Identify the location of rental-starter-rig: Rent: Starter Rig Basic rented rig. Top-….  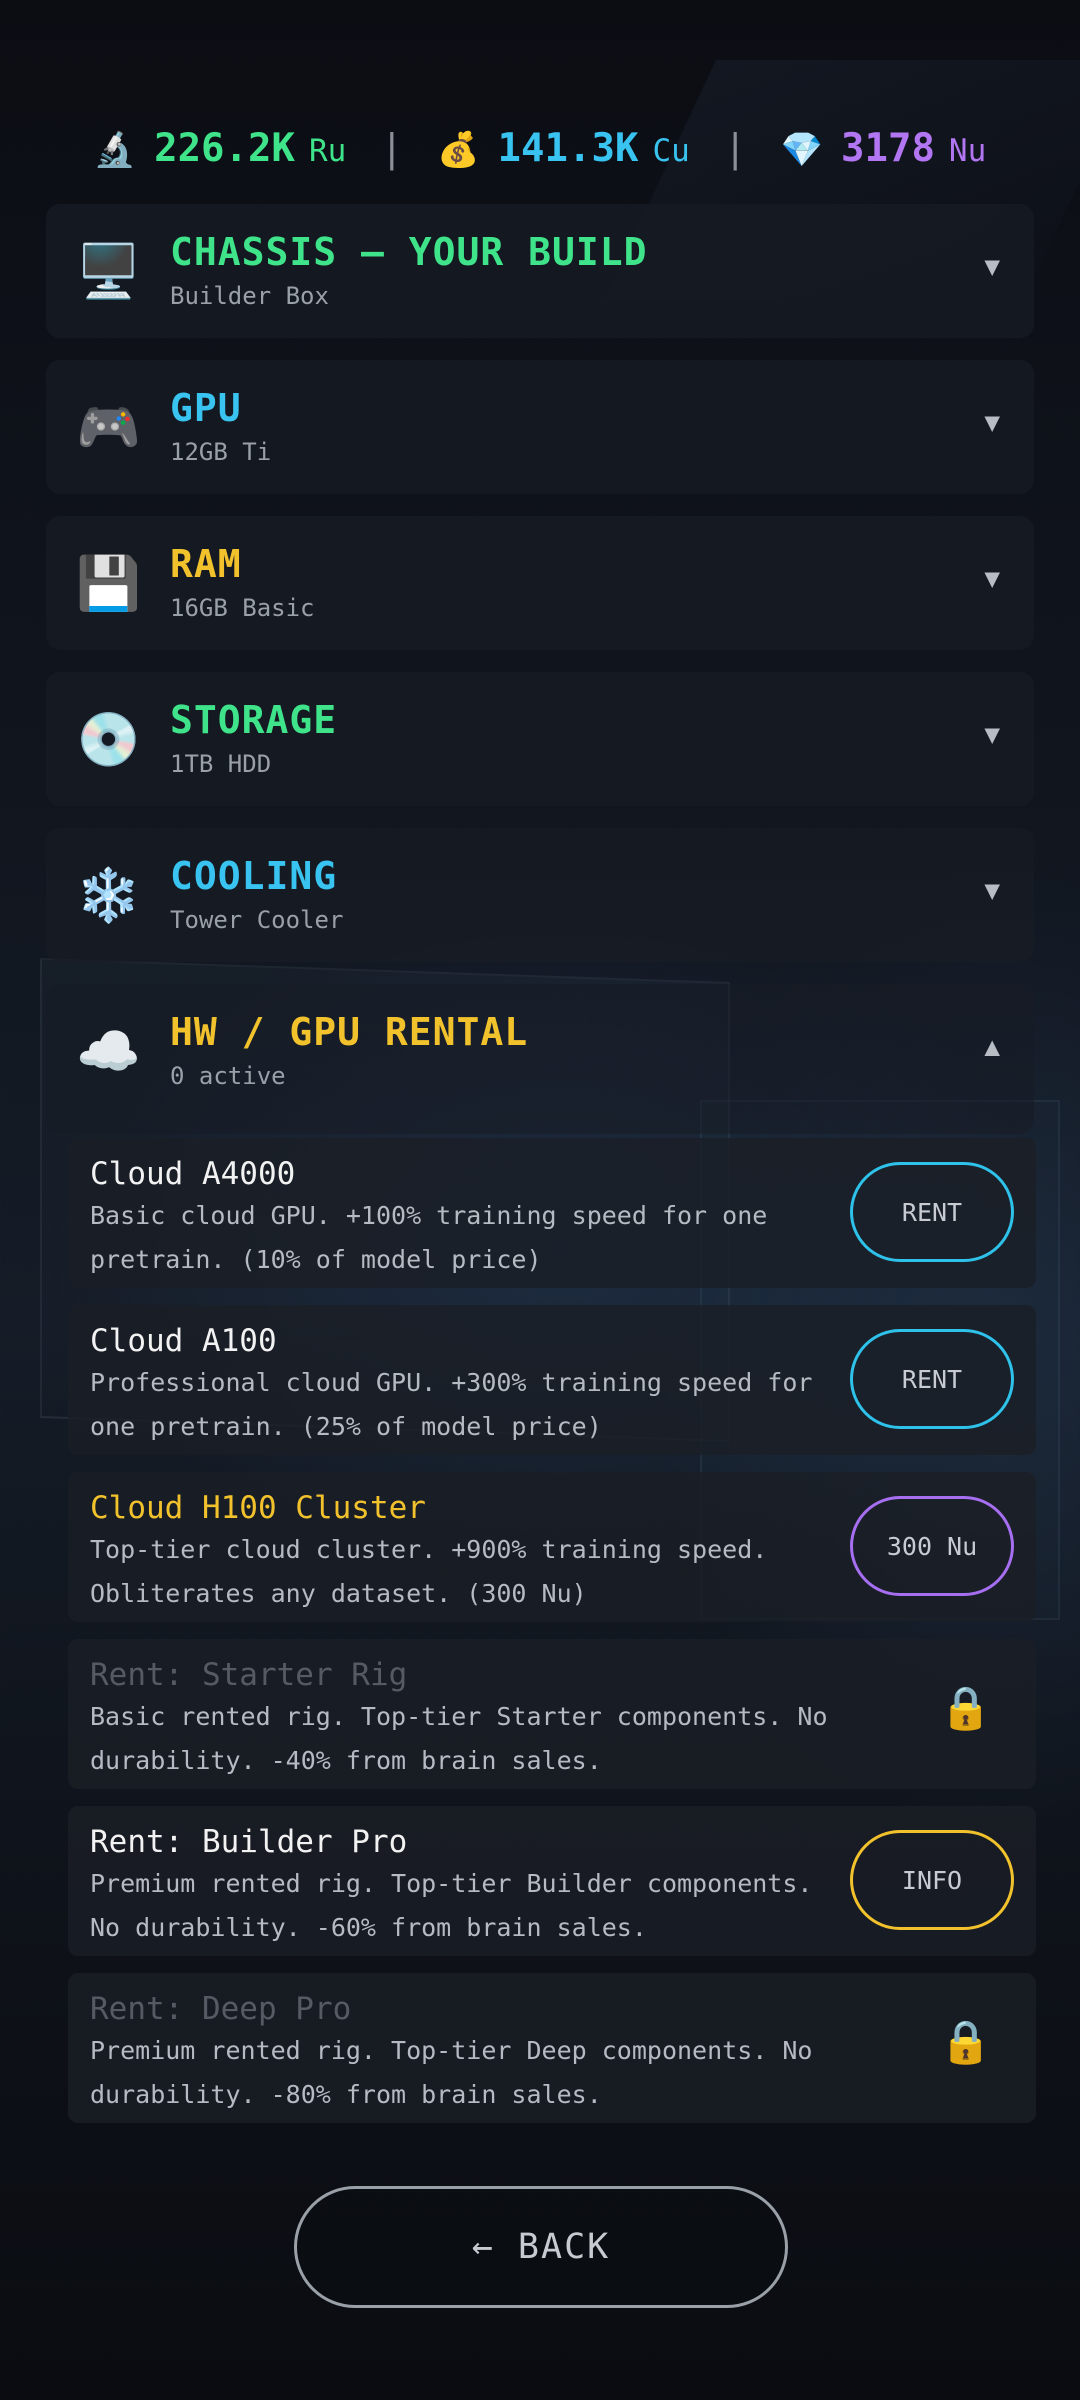
(552, 1714).